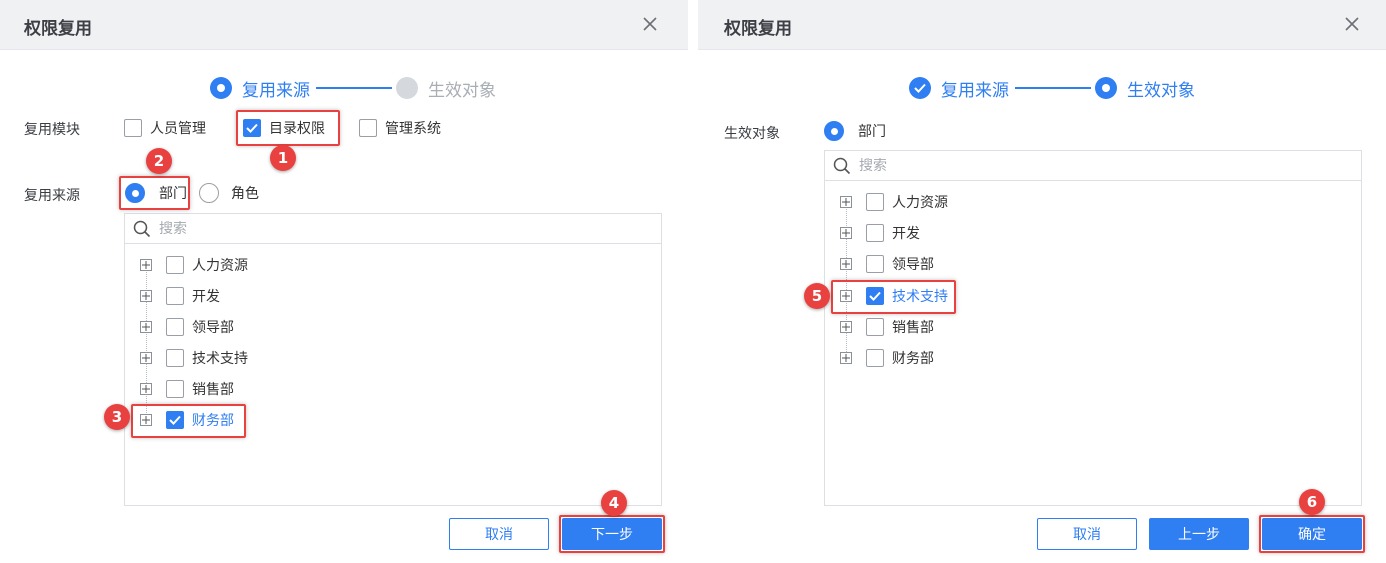 The width and height of the screenshot is (1386, 563). I want to click on confirm-button: 确定, so click(1312, 534).